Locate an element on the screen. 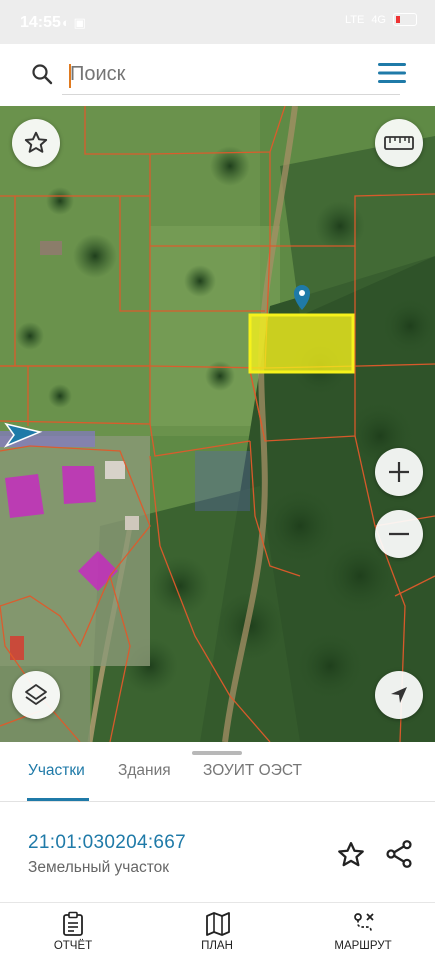  report-icon is located at coordinates (73, 923).